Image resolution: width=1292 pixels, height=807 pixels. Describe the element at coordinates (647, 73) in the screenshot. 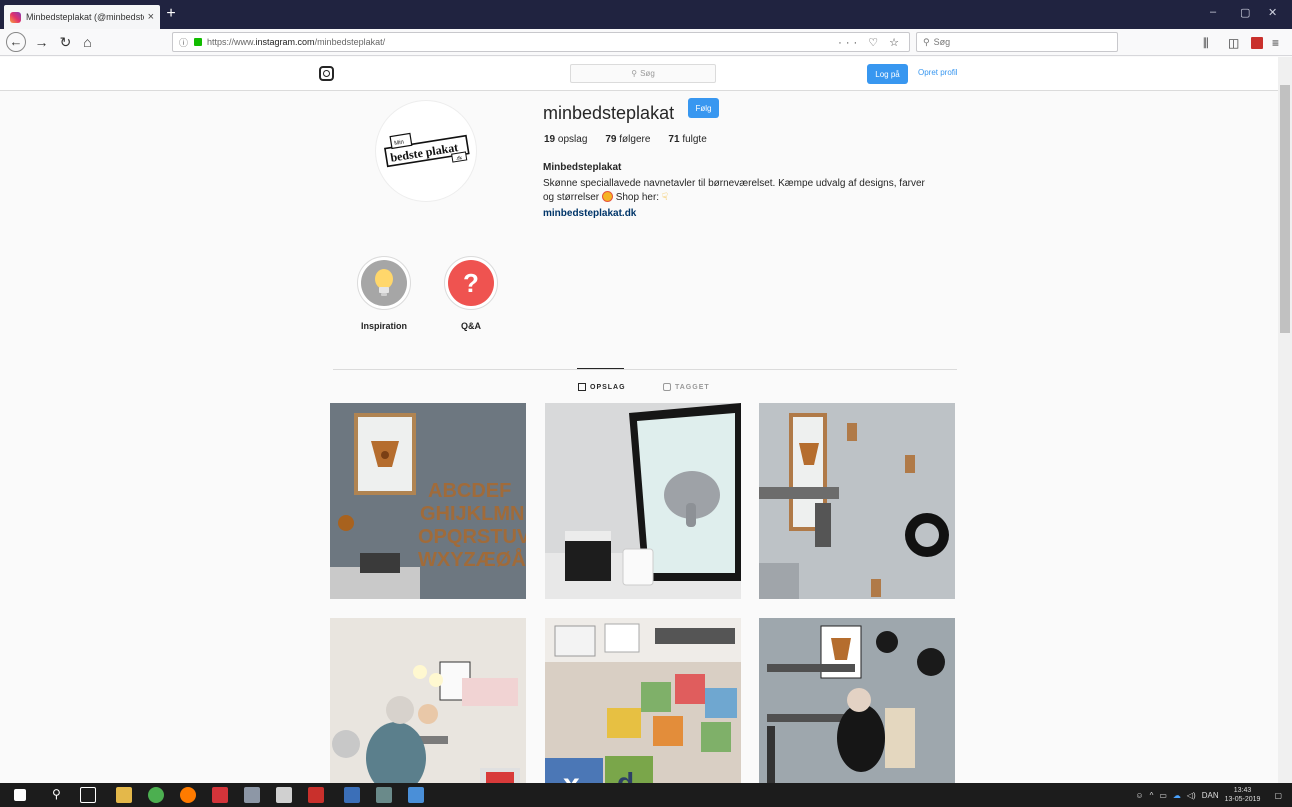

I see `search-placeholder: Søg` at that location.